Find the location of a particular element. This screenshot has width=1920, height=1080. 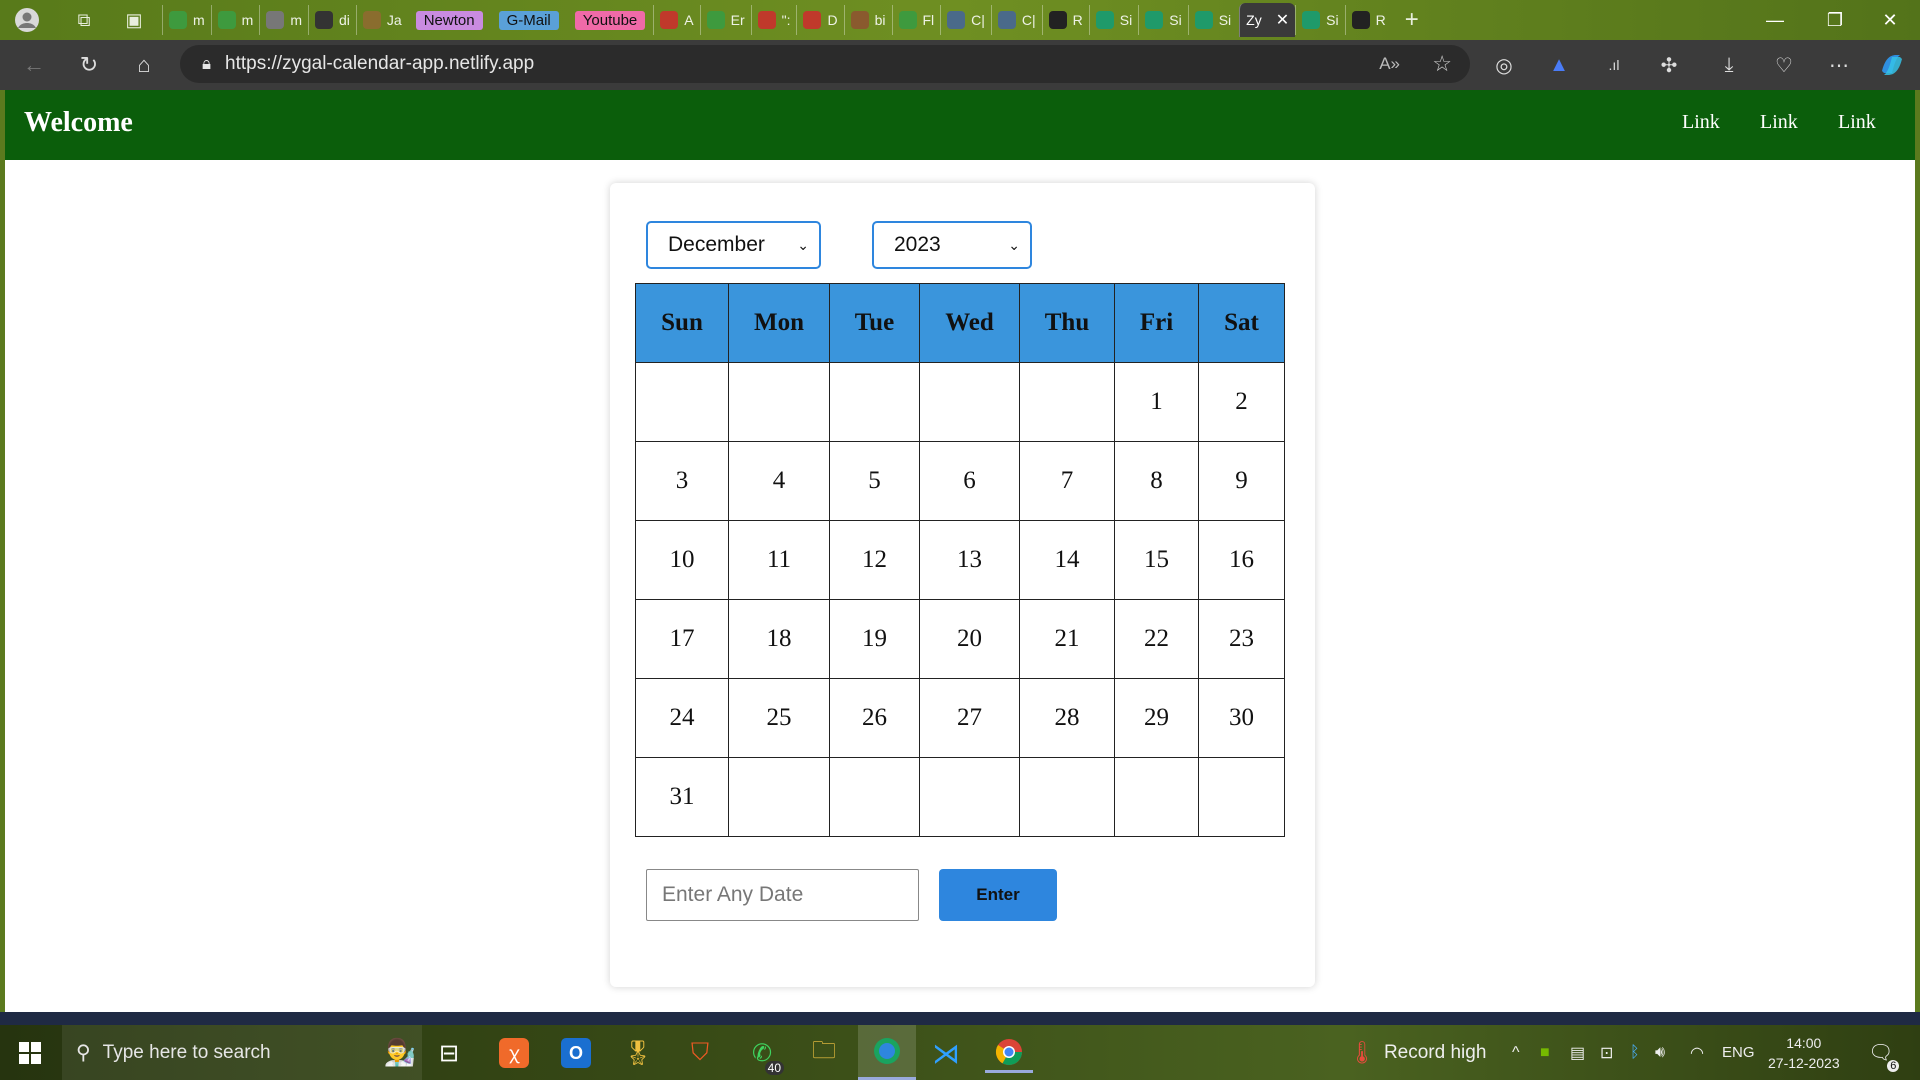

outlook-icon: O is located at coordinates (576, 1053).